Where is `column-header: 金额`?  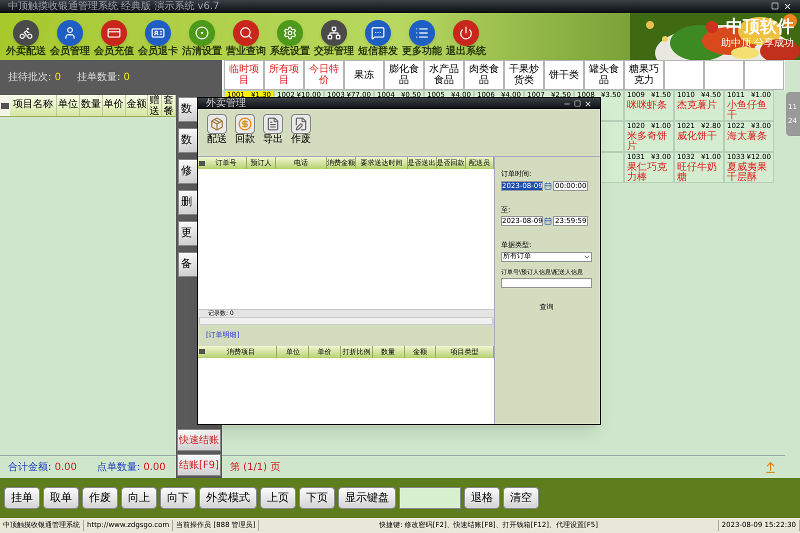 column-header: 金额 is located at coordinates (136, 105).